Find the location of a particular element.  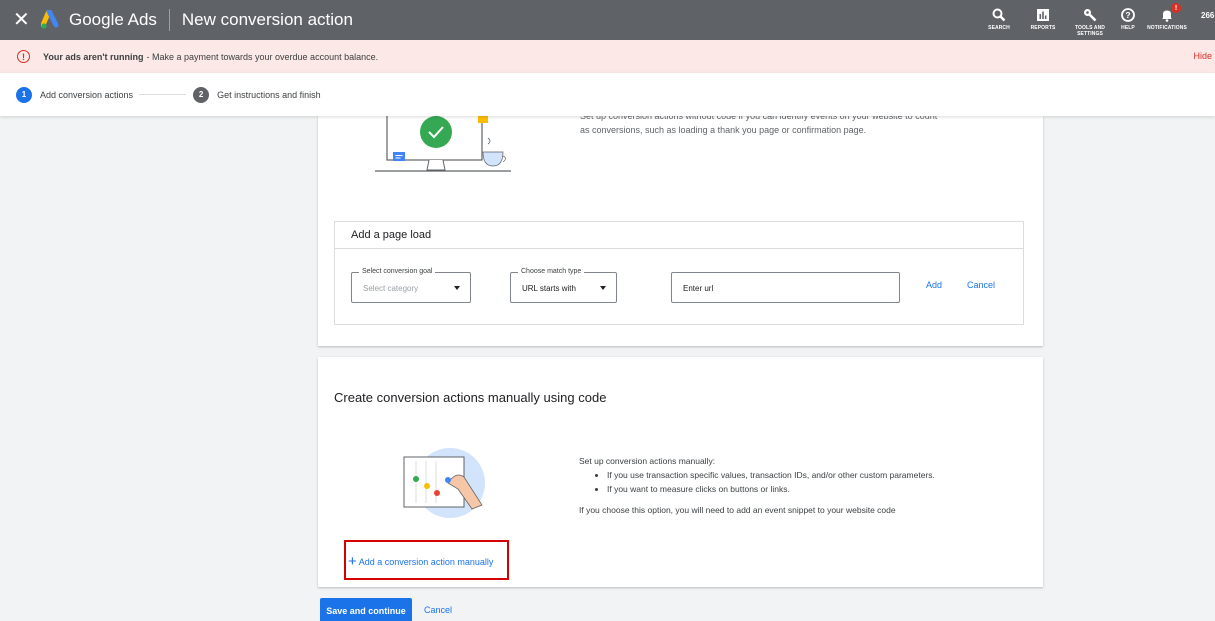

step-2-label: Get instructions and finish is located at coordinates (269, 95).